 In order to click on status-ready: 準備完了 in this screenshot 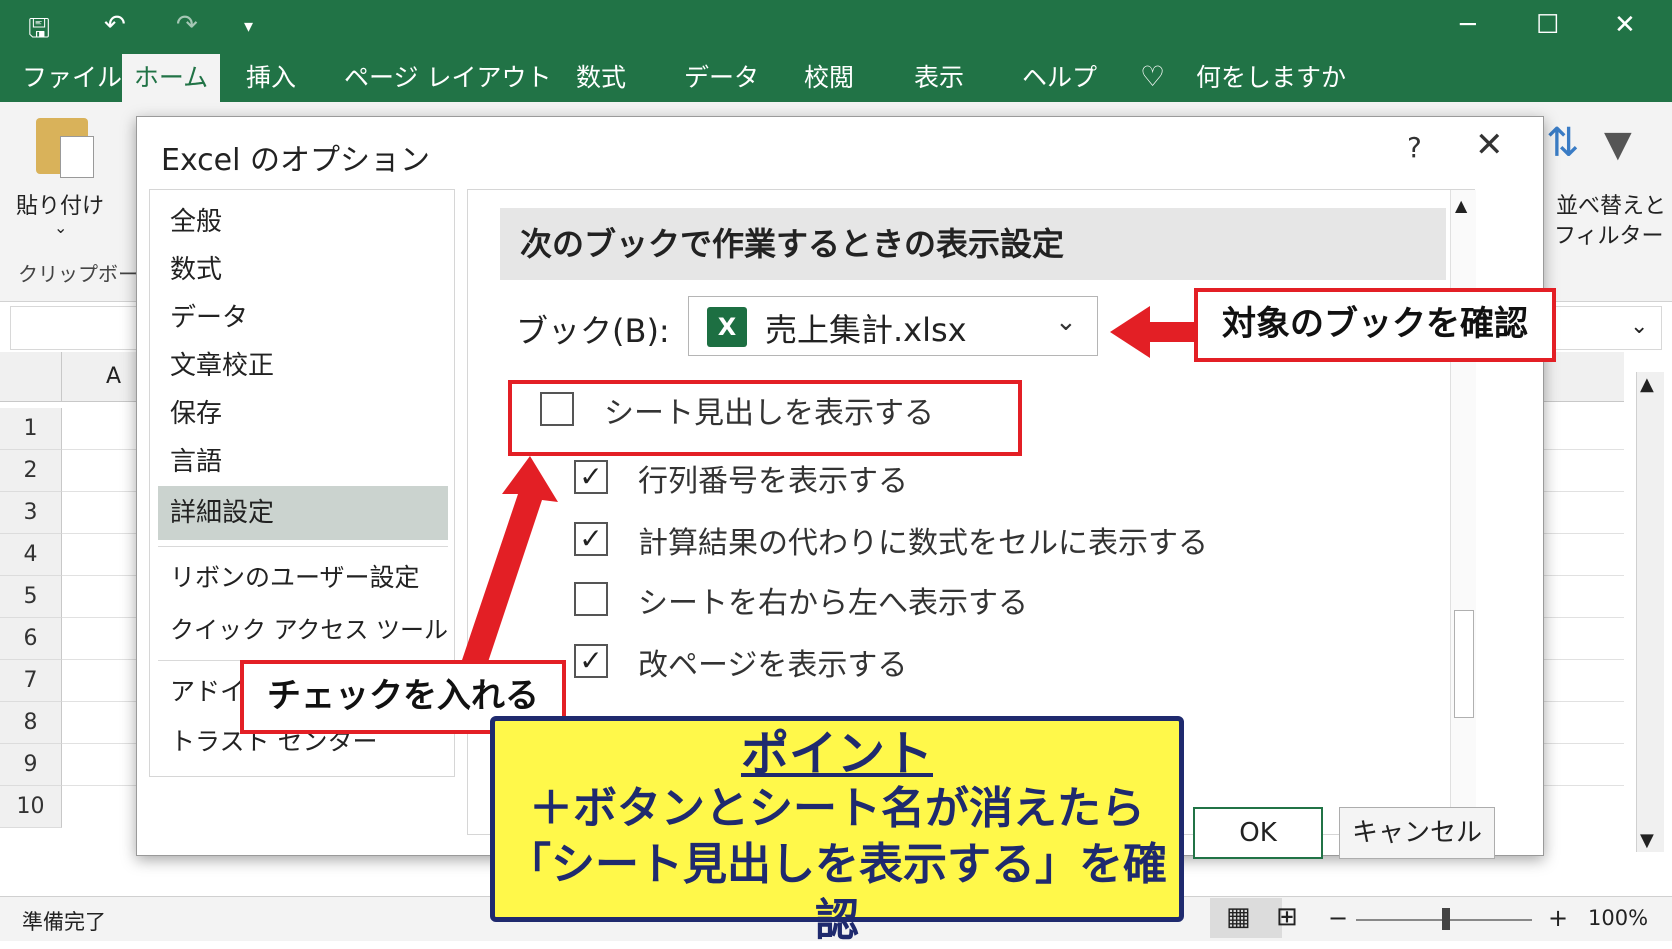, I will do `click(64, 922)`.